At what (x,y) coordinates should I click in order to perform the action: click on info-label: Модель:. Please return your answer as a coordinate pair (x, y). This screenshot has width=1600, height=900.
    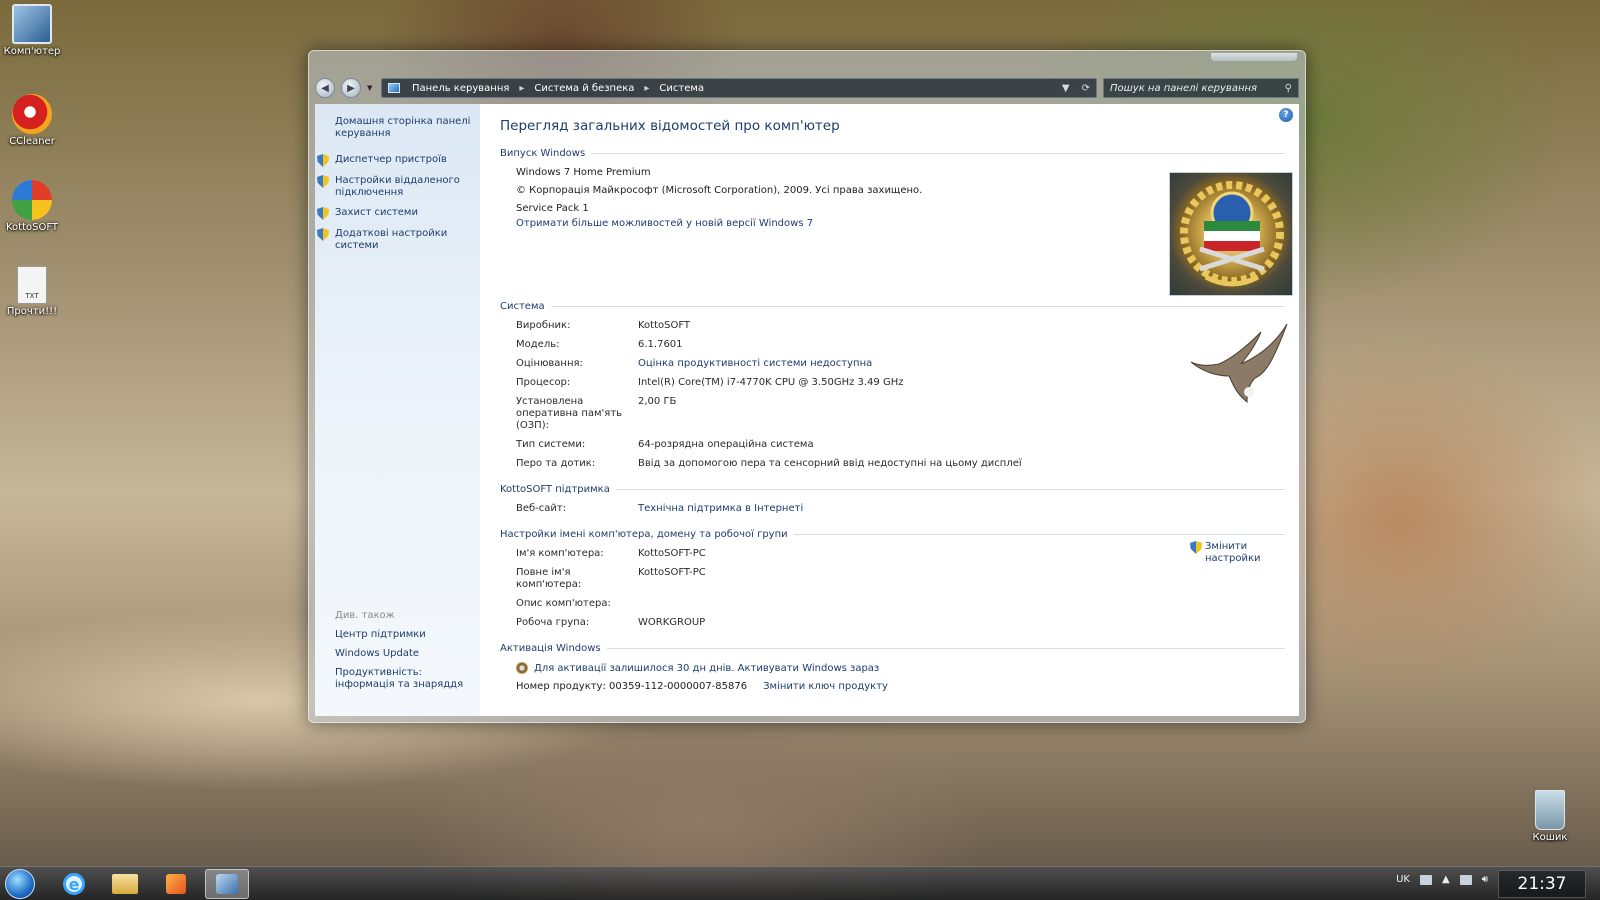
    Looking at the image, I should click on (538, 344).